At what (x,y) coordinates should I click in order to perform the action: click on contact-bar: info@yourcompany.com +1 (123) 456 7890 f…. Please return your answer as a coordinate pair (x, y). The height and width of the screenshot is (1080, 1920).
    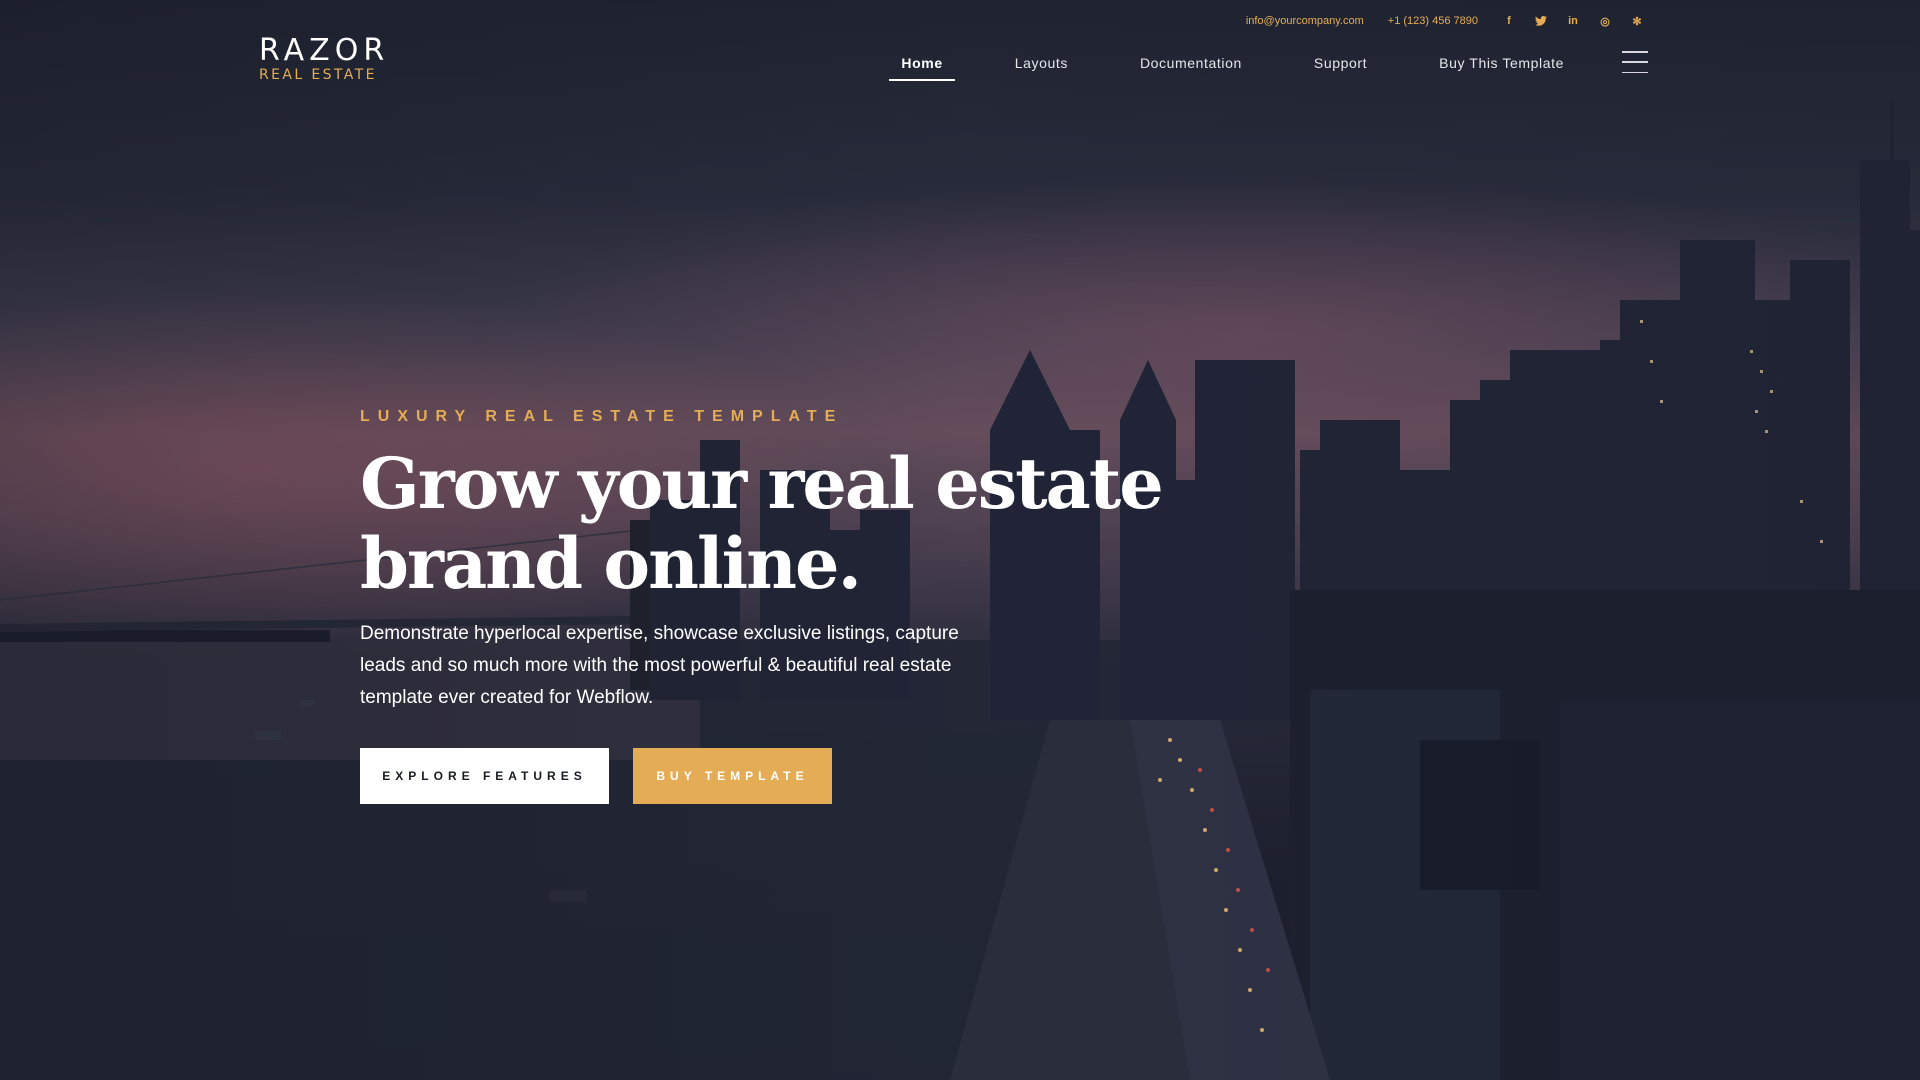
    Looking at the image, I should click on (1445, 21).